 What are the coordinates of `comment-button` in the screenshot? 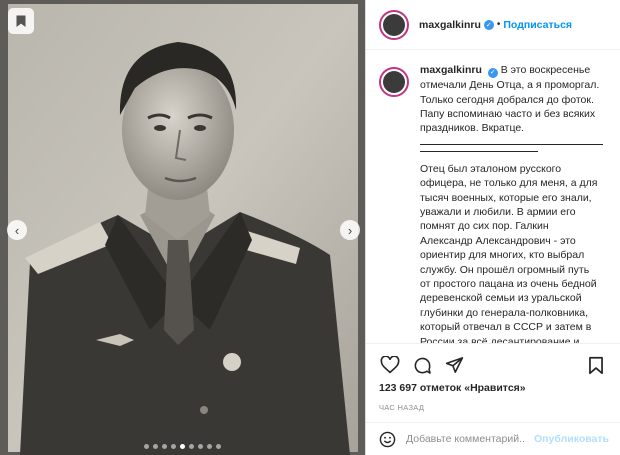 It's located at (422, 365).